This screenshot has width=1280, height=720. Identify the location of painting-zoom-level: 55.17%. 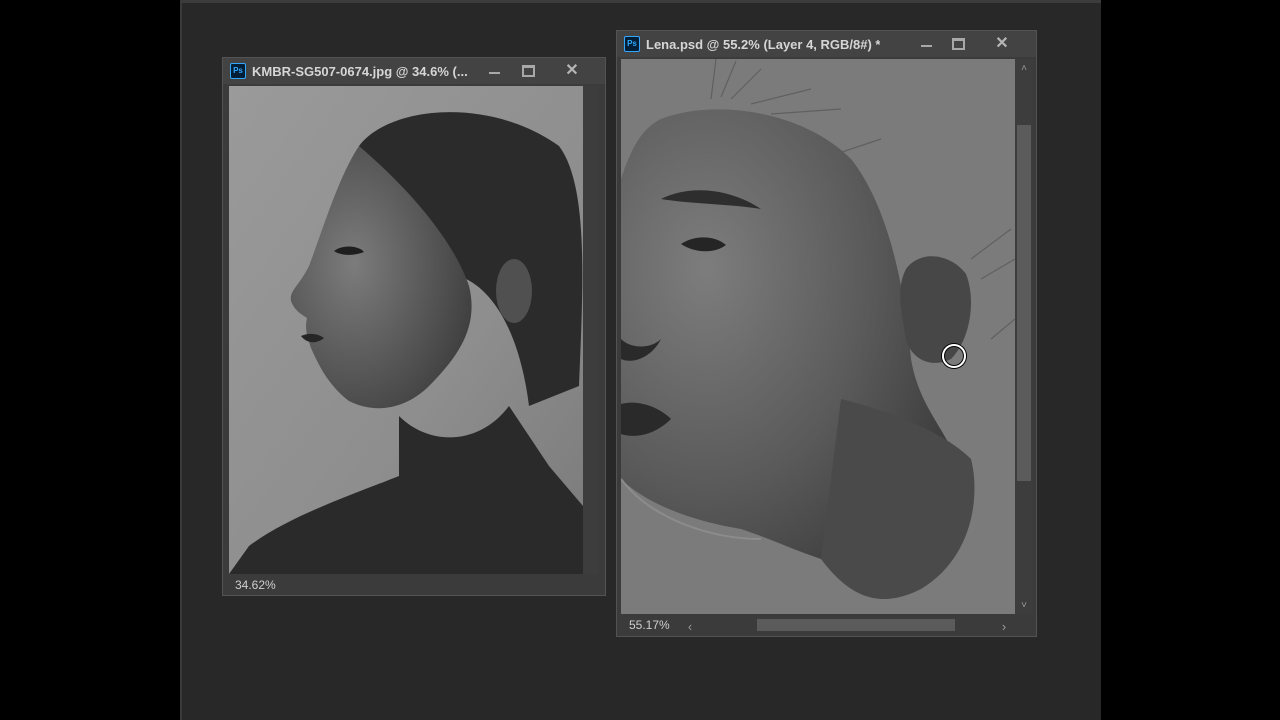
(649, 625).